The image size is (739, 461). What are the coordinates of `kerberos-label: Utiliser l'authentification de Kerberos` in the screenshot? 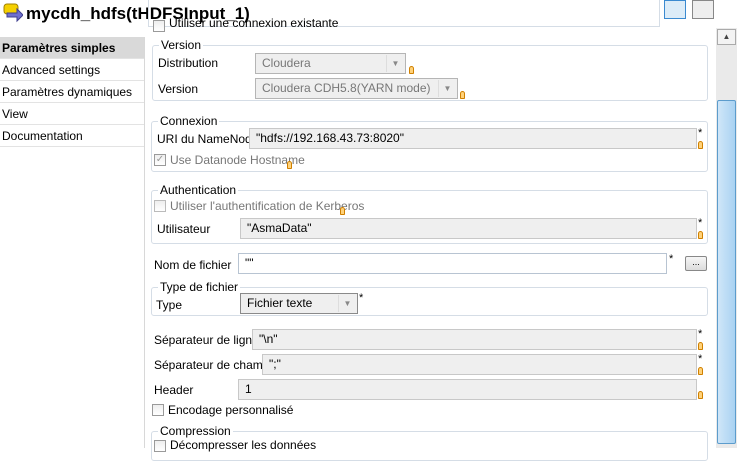 It's located at (267, 206).